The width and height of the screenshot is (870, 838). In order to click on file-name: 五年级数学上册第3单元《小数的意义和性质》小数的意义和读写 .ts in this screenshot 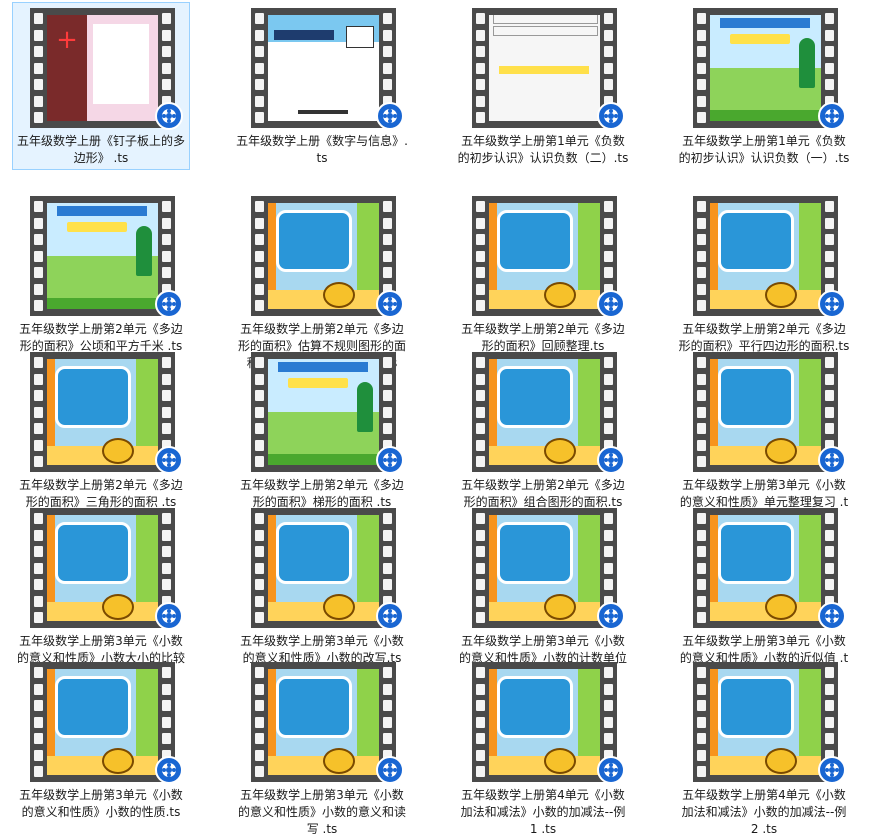, I will do `click(321, 812)`.